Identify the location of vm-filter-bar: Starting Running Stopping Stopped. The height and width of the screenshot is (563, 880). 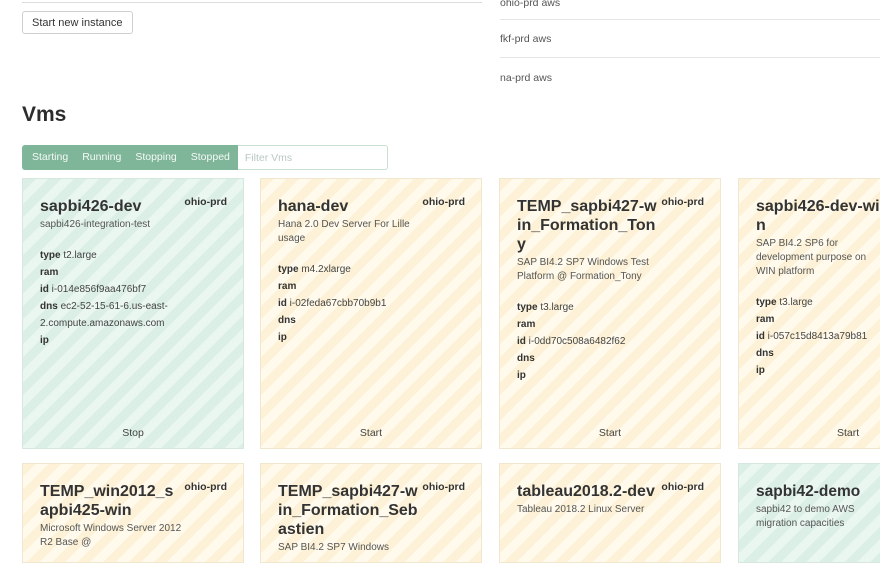
(205, 157).